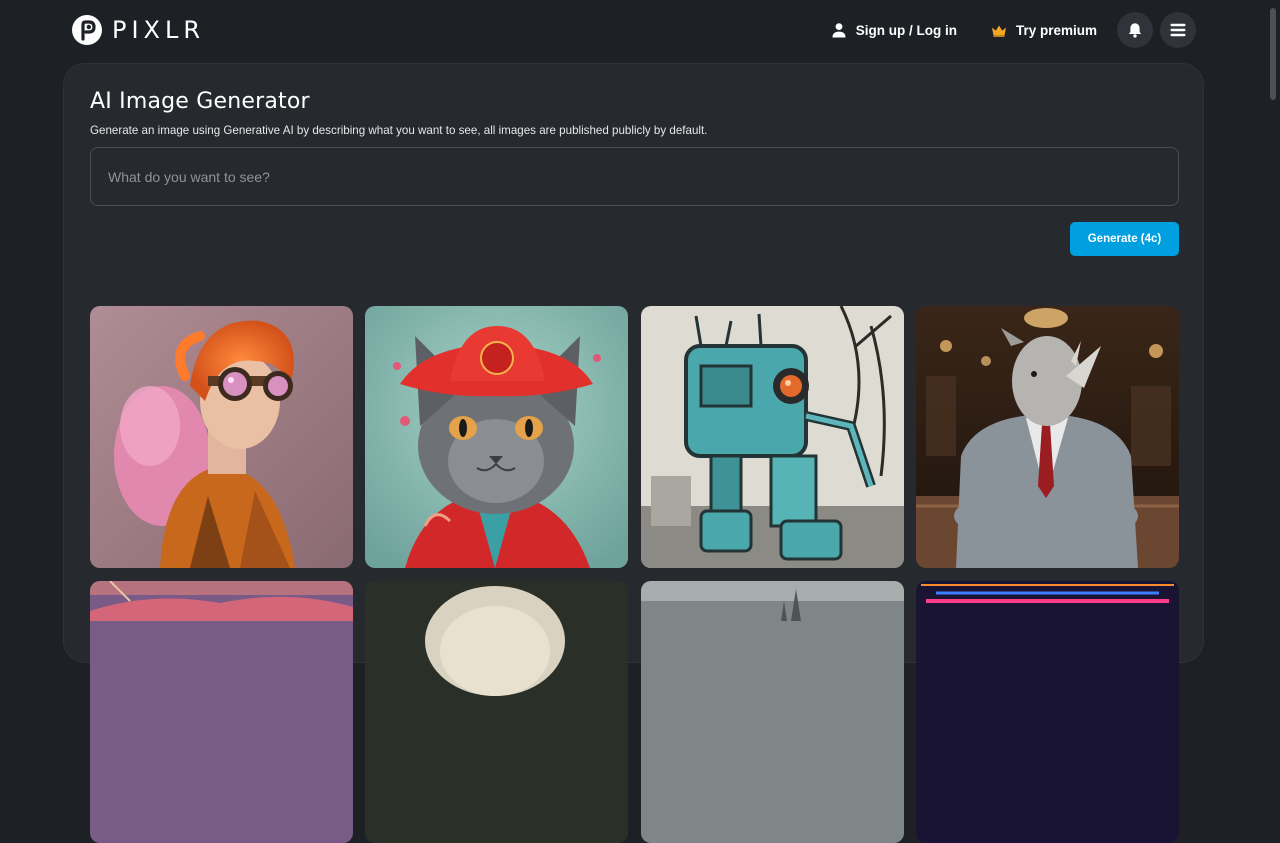 The height and width of the screenshot is (843, 1280). I want to click on gallery-item-neon-scene, so click(1047, 712).